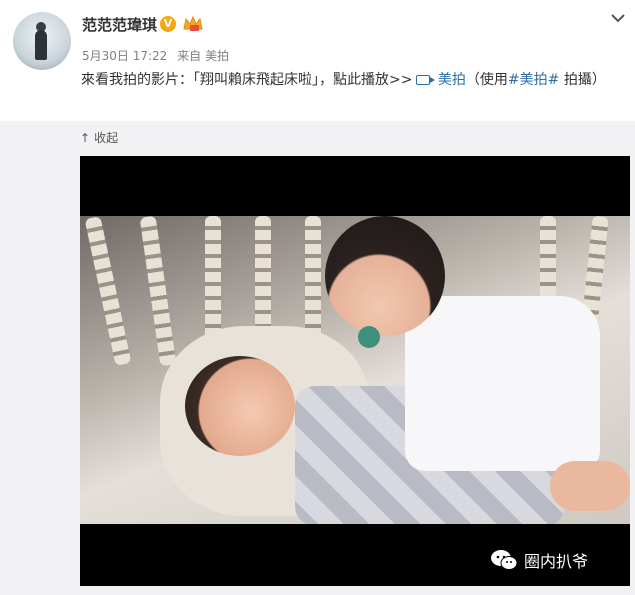  Describe the element at coordinates (486, 80) in the screenshot. I see `post-text-paren: （使用` at that location.